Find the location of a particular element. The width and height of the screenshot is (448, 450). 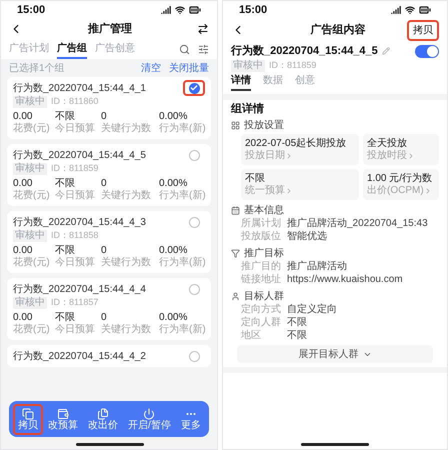

checkbox is located at coordinates (194, 88).